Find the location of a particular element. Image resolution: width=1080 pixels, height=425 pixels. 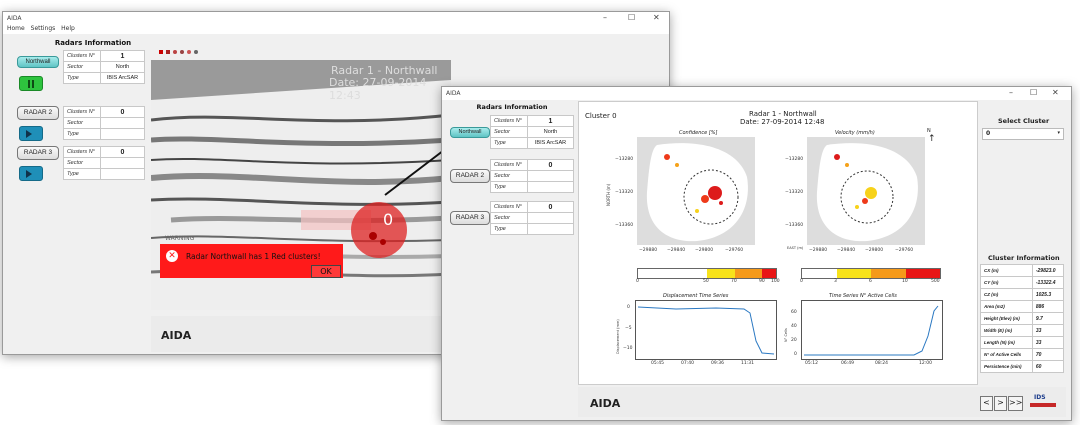

info-label: Length (N) (m) is located at coordinates (1006, 342).